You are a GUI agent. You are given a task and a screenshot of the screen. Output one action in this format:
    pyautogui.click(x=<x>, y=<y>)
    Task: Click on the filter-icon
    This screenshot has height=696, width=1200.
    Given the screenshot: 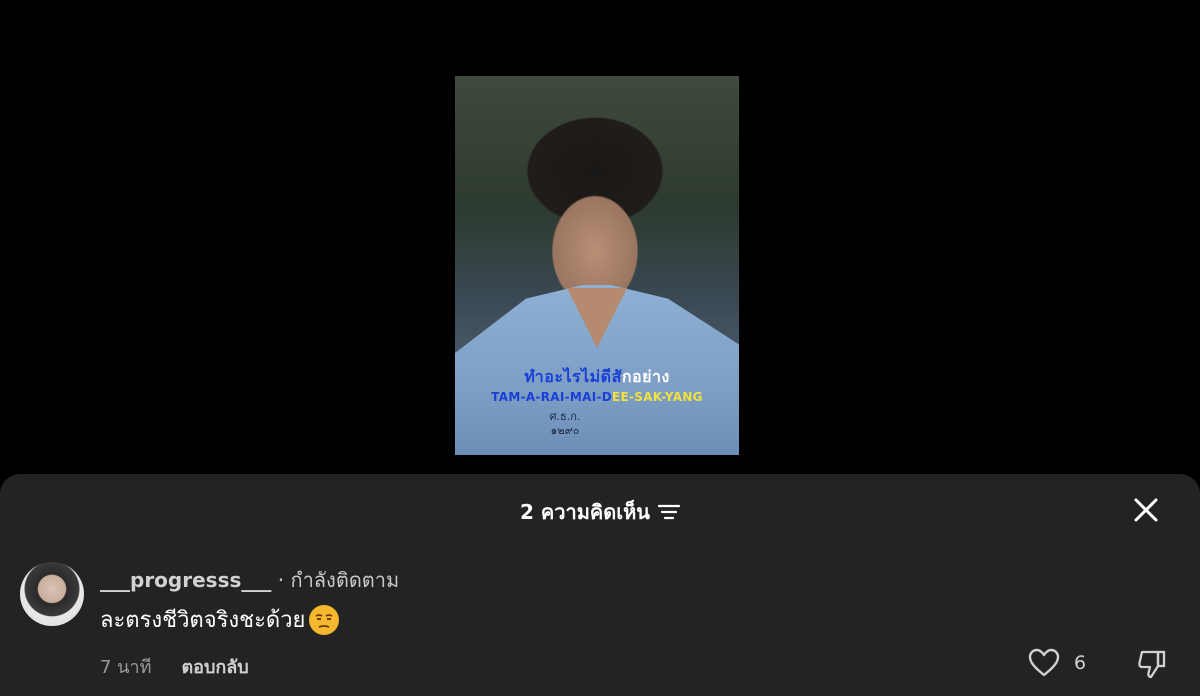 What is the action you would take?
    pyautogui.click(x=668, y=512)
    